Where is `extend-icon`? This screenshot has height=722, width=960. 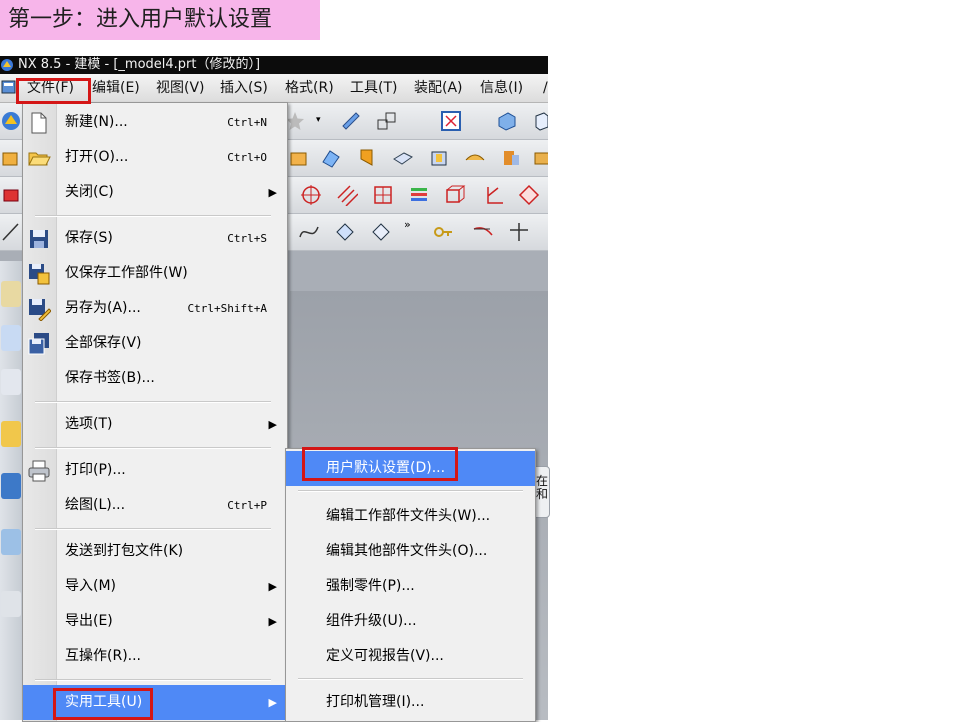 extend-icon is located at coordinates (381, 232).